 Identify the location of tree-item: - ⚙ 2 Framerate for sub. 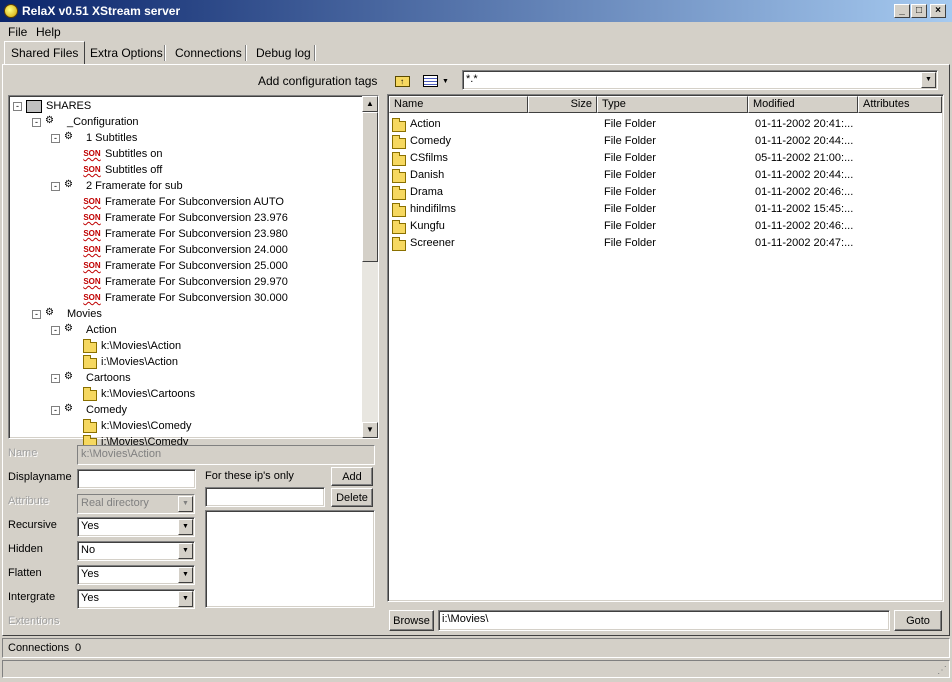
(117, 186).